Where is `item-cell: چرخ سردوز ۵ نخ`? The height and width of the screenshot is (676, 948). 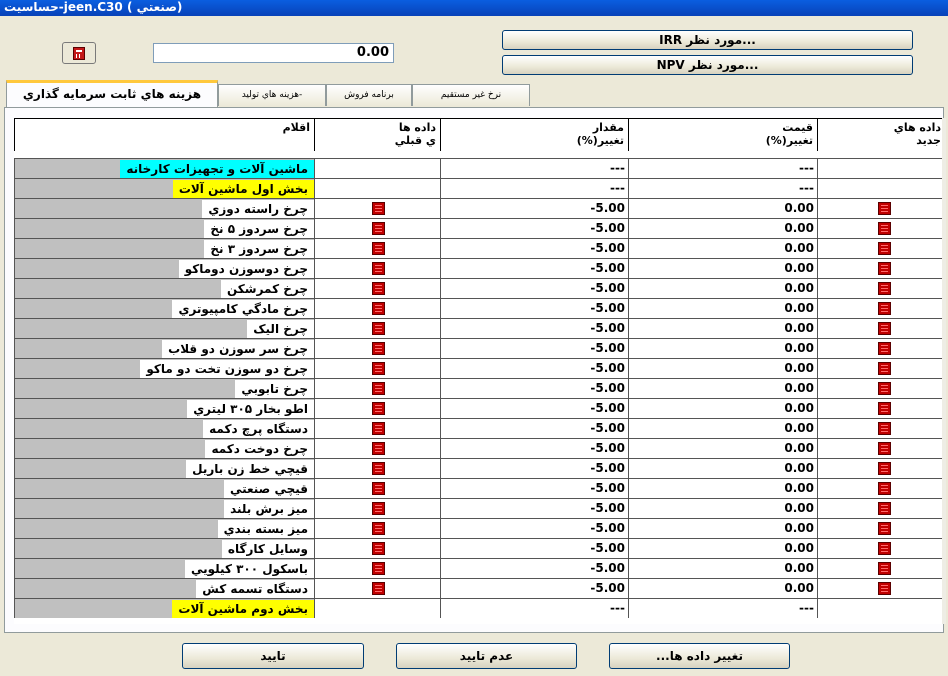
item-cell: چرخ سردوز ۵ نخ is located at coordinates (164, 228).